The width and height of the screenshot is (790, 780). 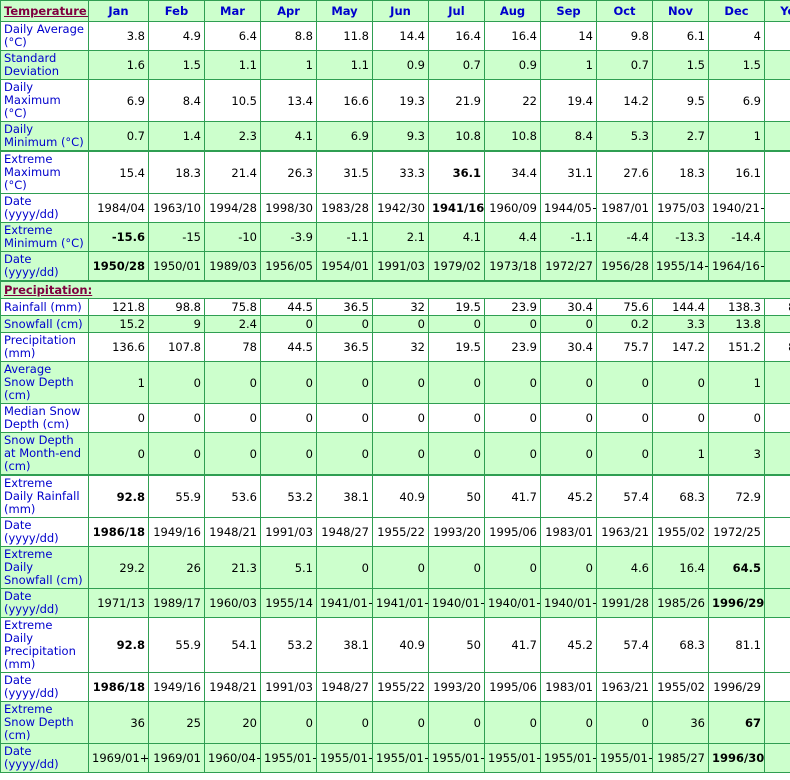 I want to click on data-cell: 36.5, so click(x=344, y=347).